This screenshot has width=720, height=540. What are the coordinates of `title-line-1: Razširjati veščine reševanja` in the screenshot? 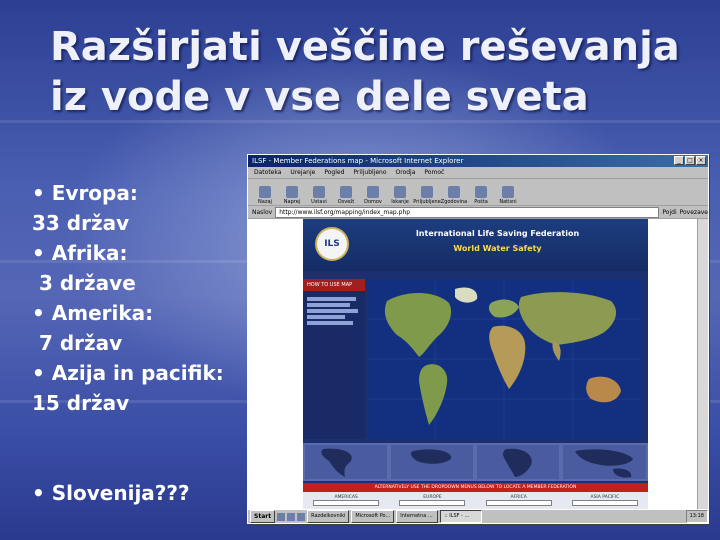 It's located at (365, 47).